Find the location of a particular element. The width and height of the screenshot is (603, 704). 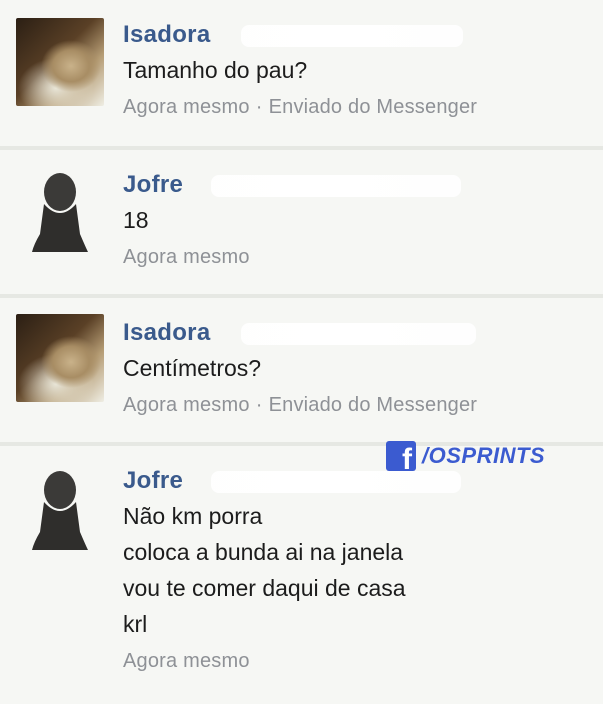

message-text: Centímetros? is located at coordinates (358, 368).